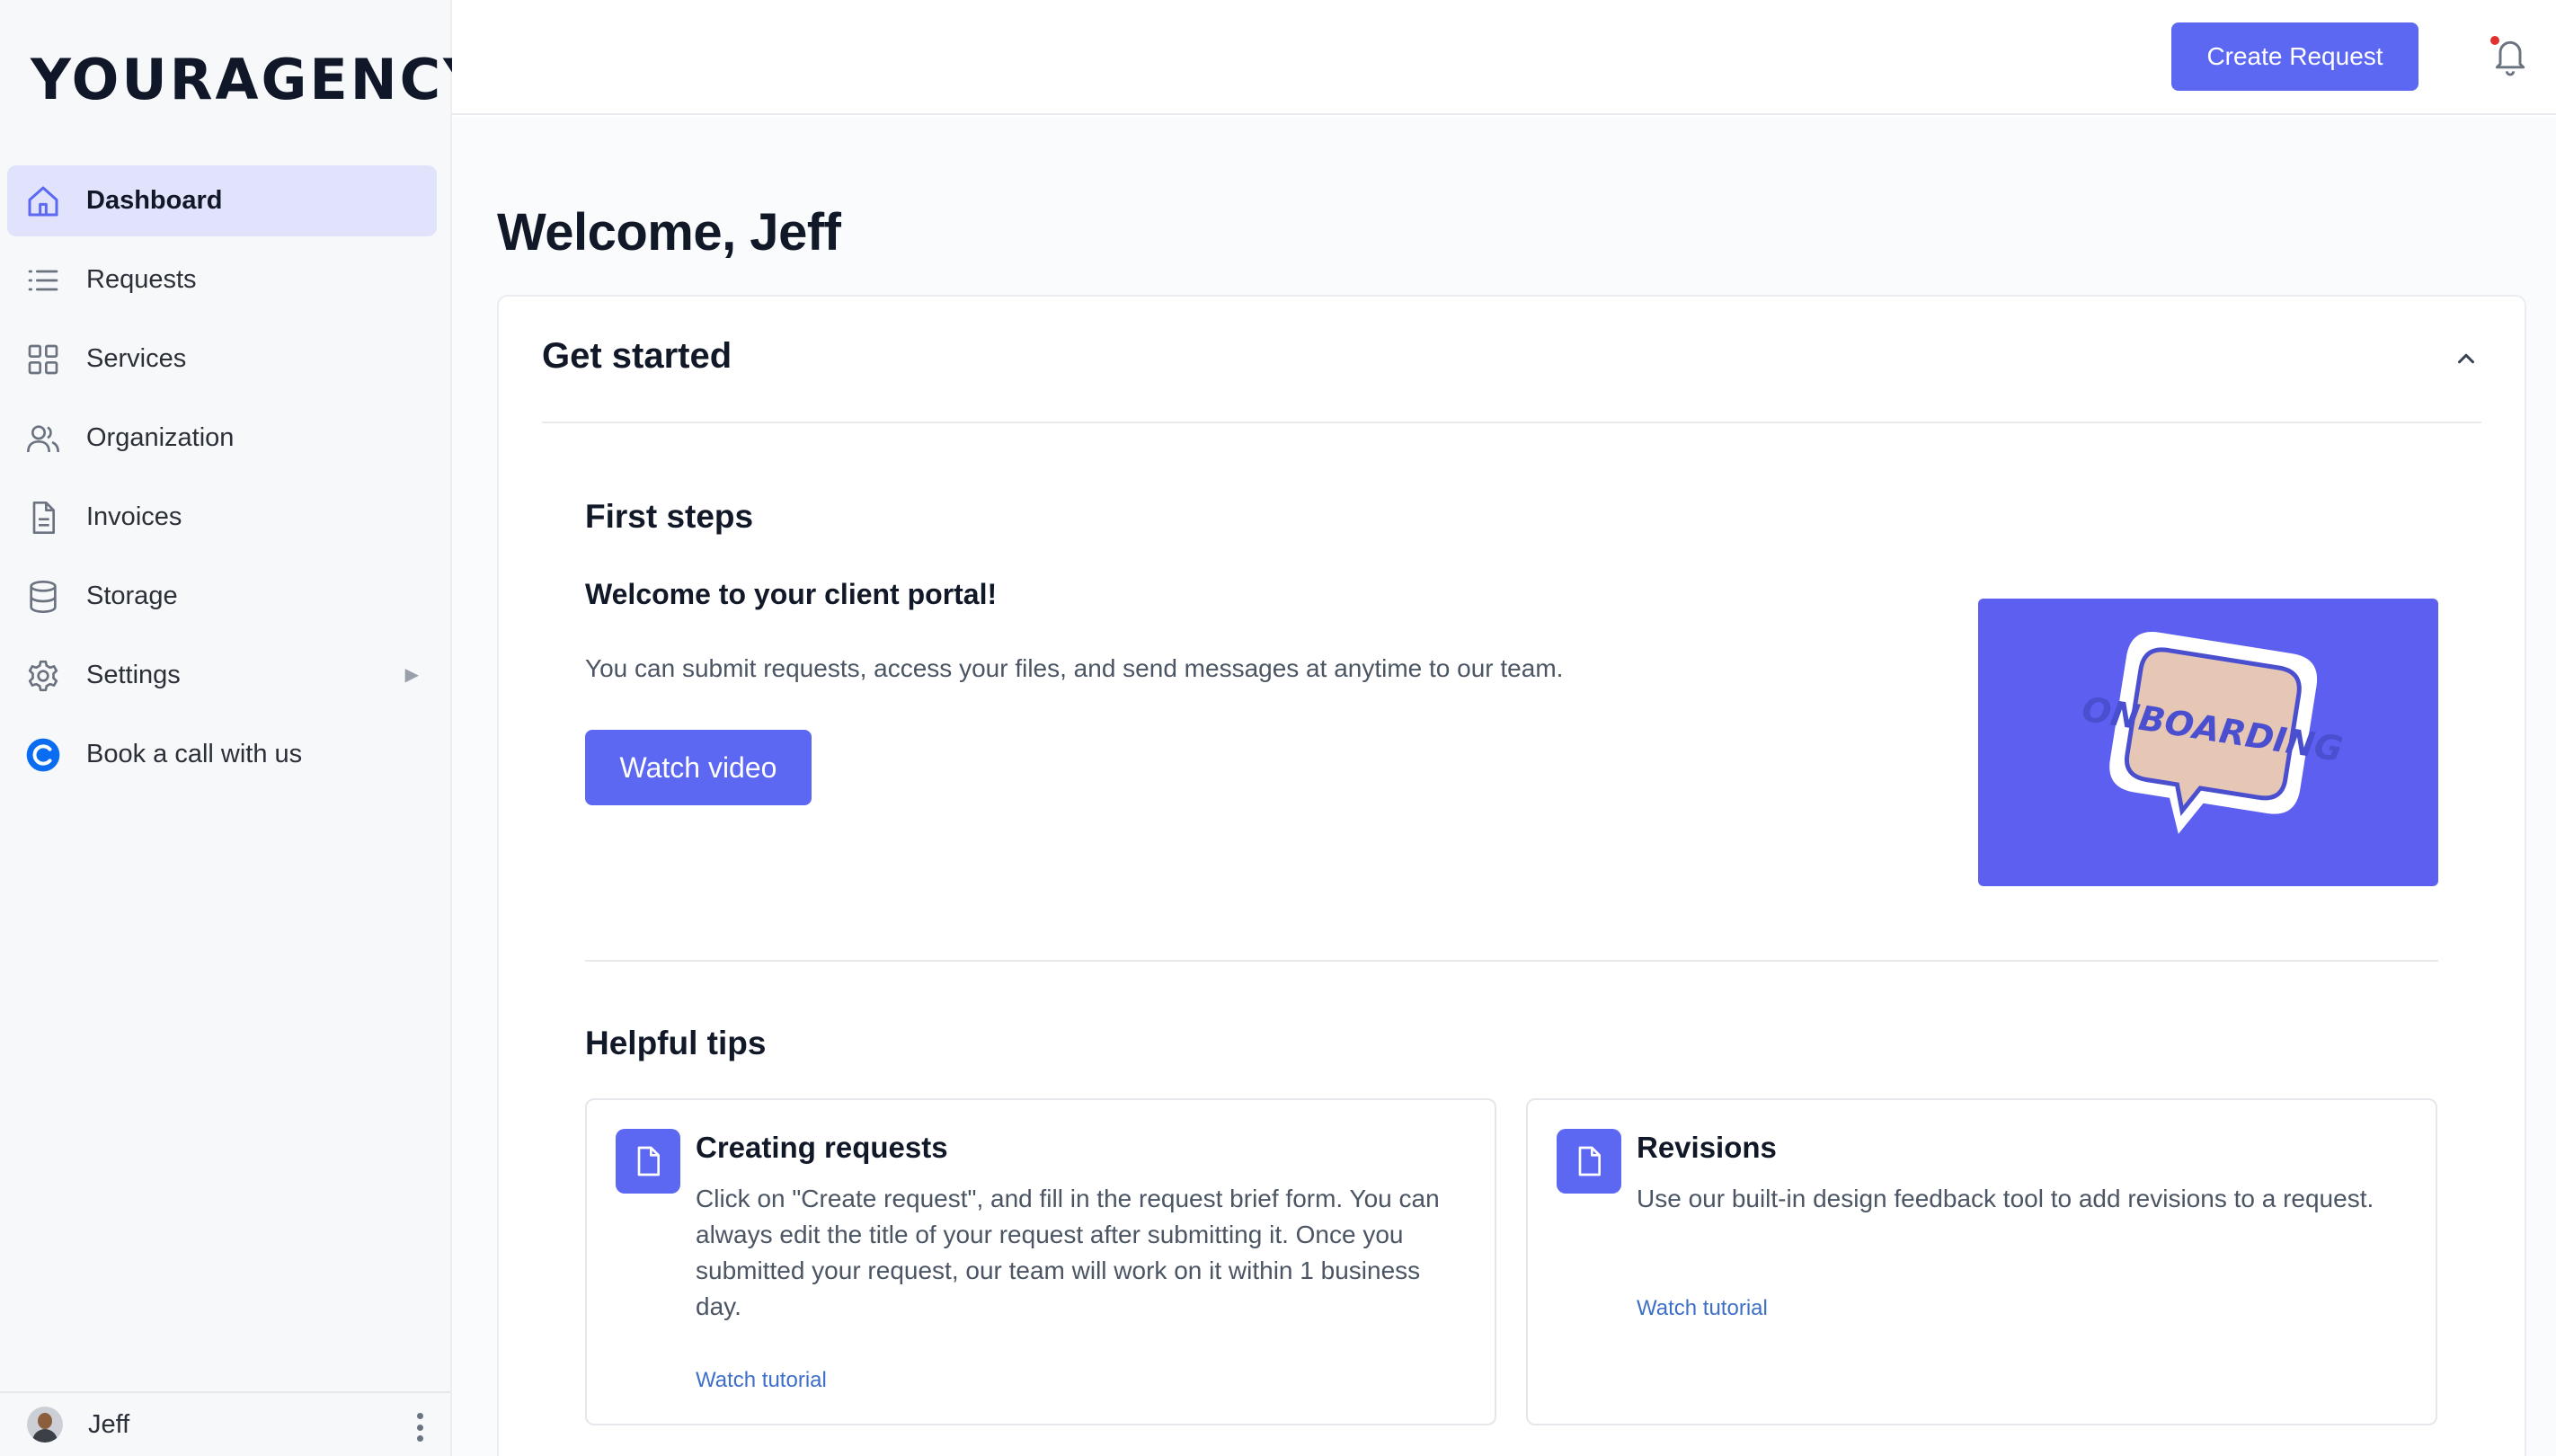 The height and width of the screenshot is (1456, 2556). Describe the element at coordinates (222, 360) in the screenshot. I see `sidebar-item-services: Services` at that location.